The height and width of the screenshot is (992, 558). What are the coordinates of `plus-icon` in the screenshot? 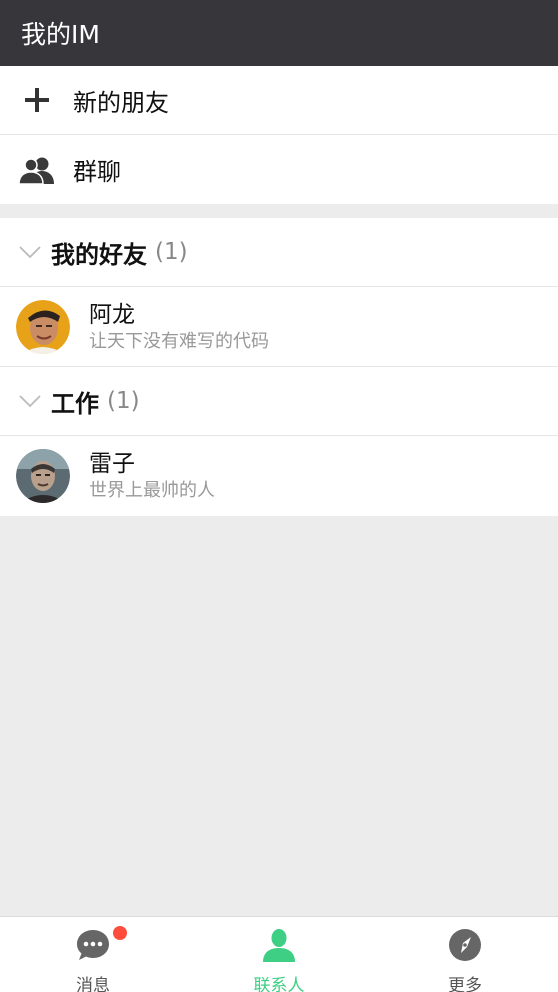 It's located at (37, 100).